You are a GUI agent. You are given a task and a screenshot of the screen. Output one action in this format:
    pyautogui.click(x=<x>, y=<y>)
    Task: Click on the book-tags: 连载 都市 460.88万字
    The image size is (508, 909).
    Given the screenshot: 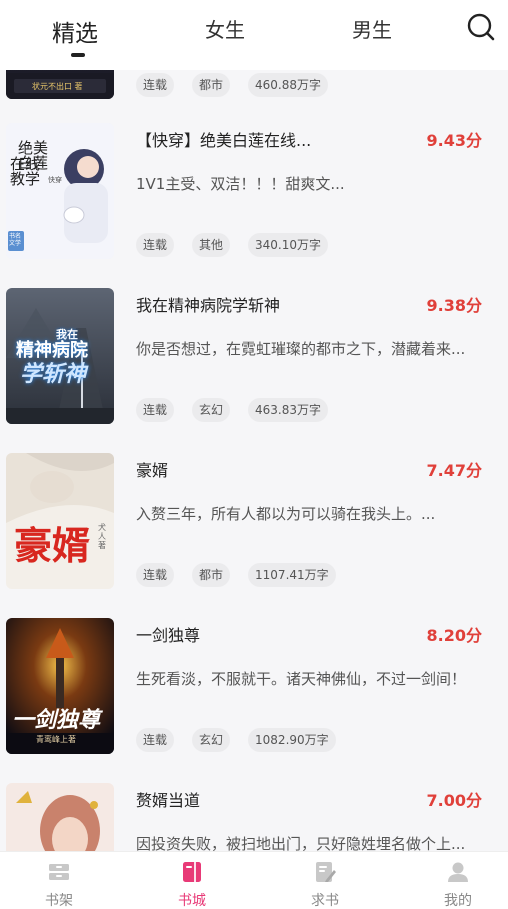 What is the action you would take?
    pyautogui.click(x=232, y=85)
    